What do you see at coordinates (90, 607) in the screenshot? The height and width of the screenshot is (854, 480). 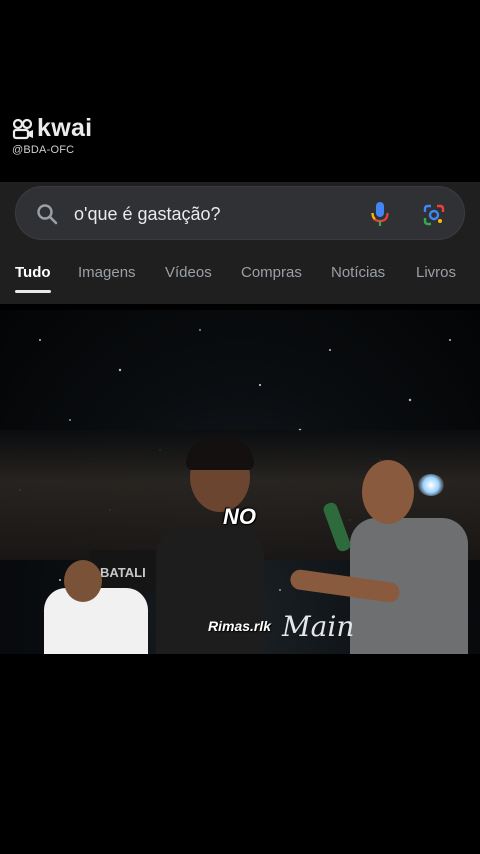 I see `person-white-shirt` at bounding box center [90, 607].